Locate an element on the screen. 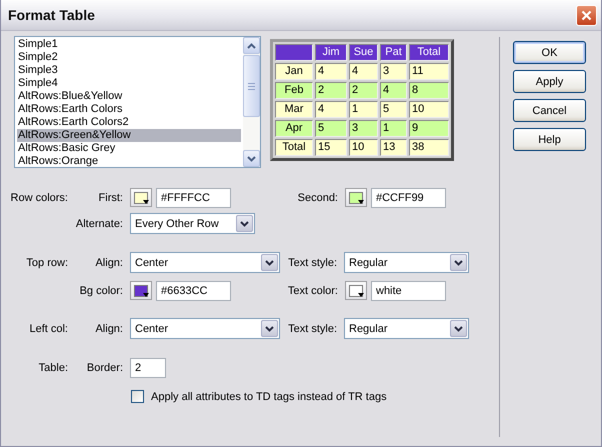 The width and height of the screenshot is (602, 447). close-button is located at coordinates (586, 15).